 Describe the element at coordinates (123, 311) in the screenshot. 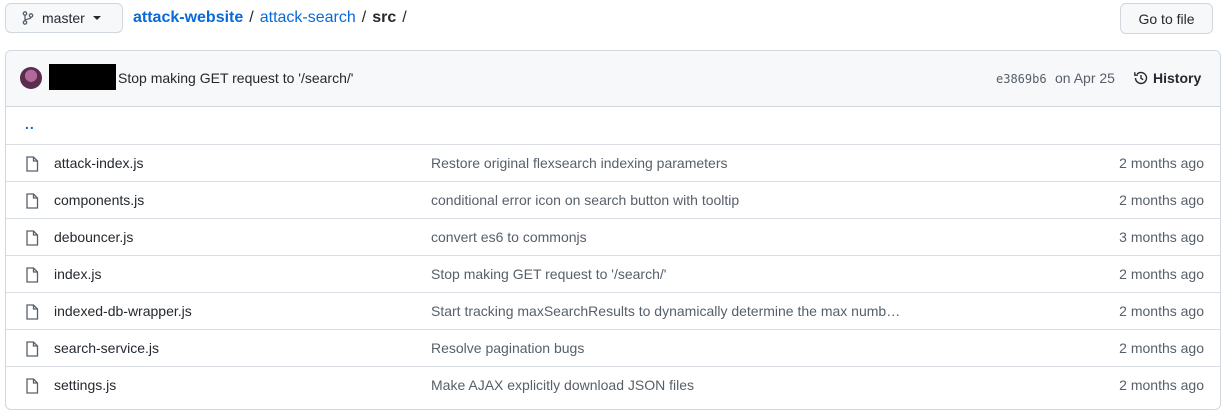

I see `file-name-link: indexed-db-wrapper.js` at that location.